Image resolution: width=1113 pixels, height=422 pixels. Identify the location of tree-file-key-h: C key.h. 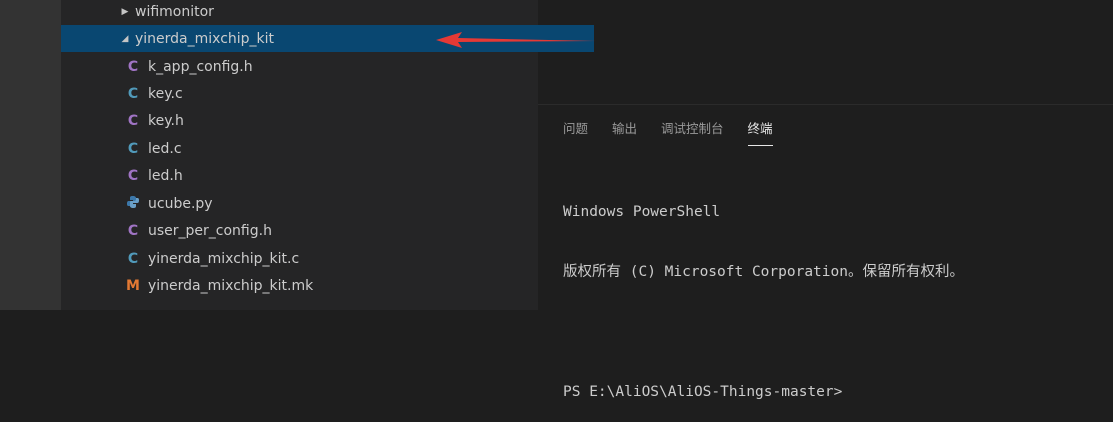
(331, 120).